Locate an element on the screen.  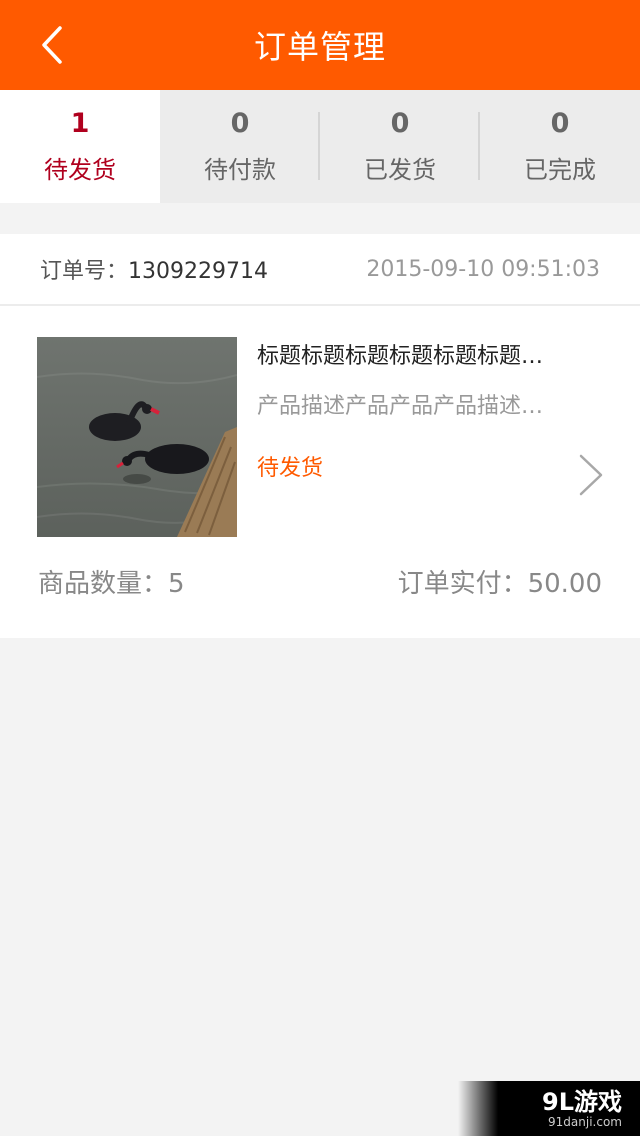
black-swan-photo is located at coordinates (137, 437).